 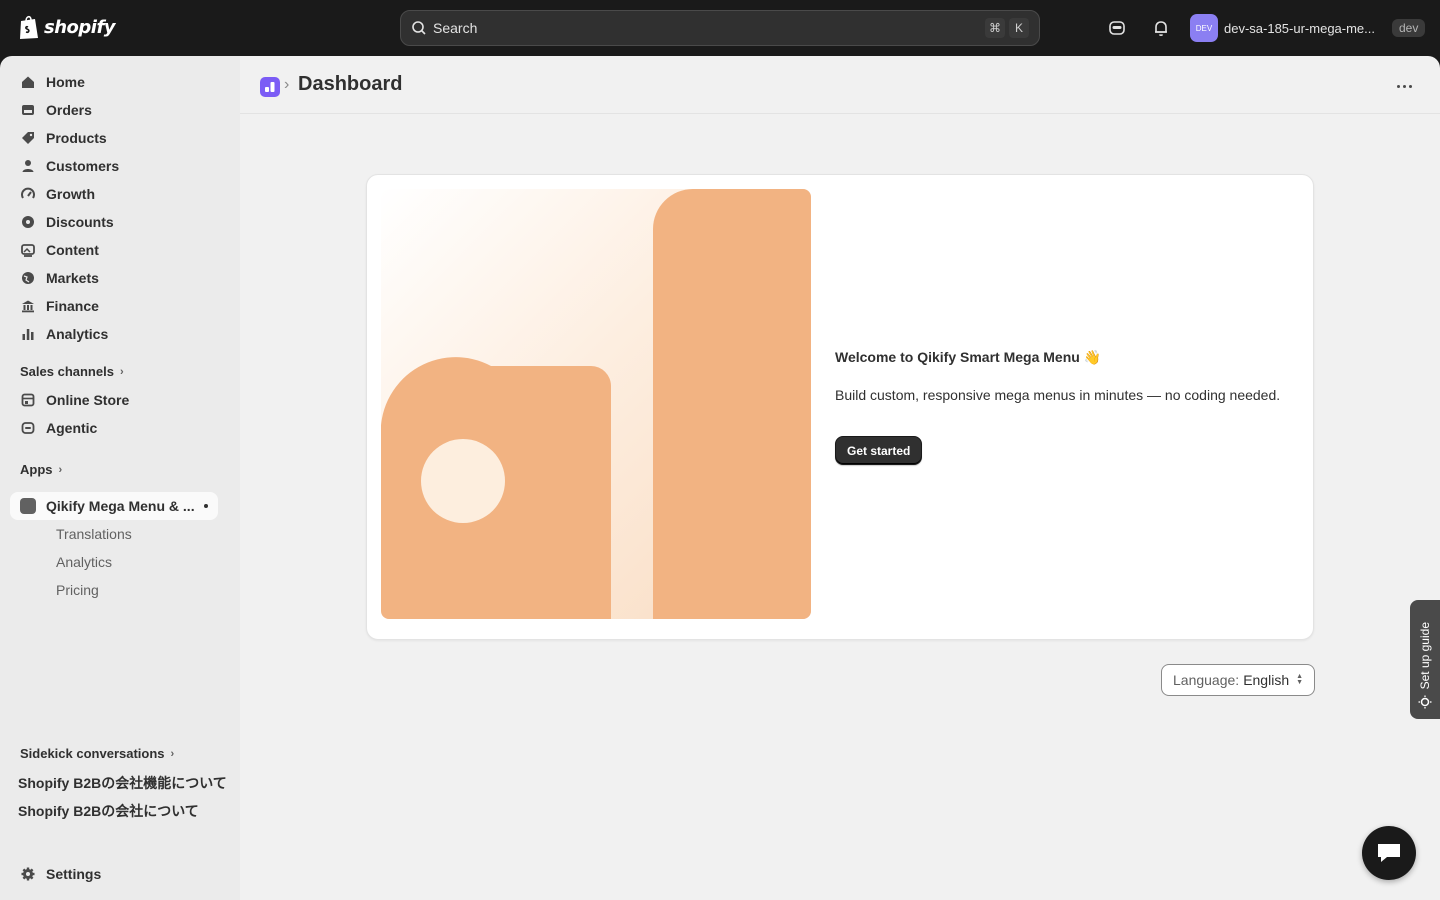 I want to click on gauge-icon, so click(x=28, y=194).